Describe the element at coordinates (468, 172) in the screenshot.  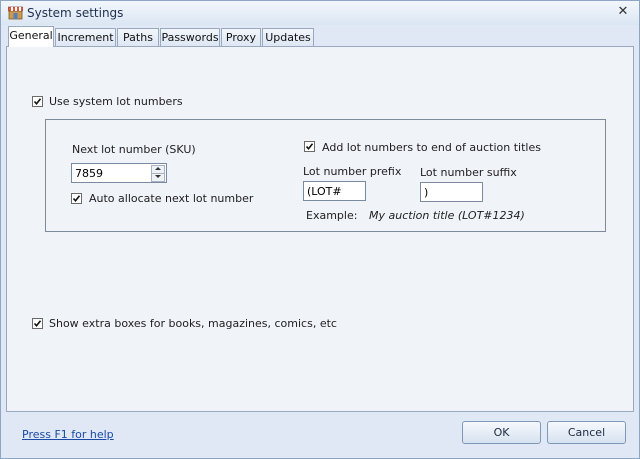
I see `suffix-label: Lot number suffix` at that location.